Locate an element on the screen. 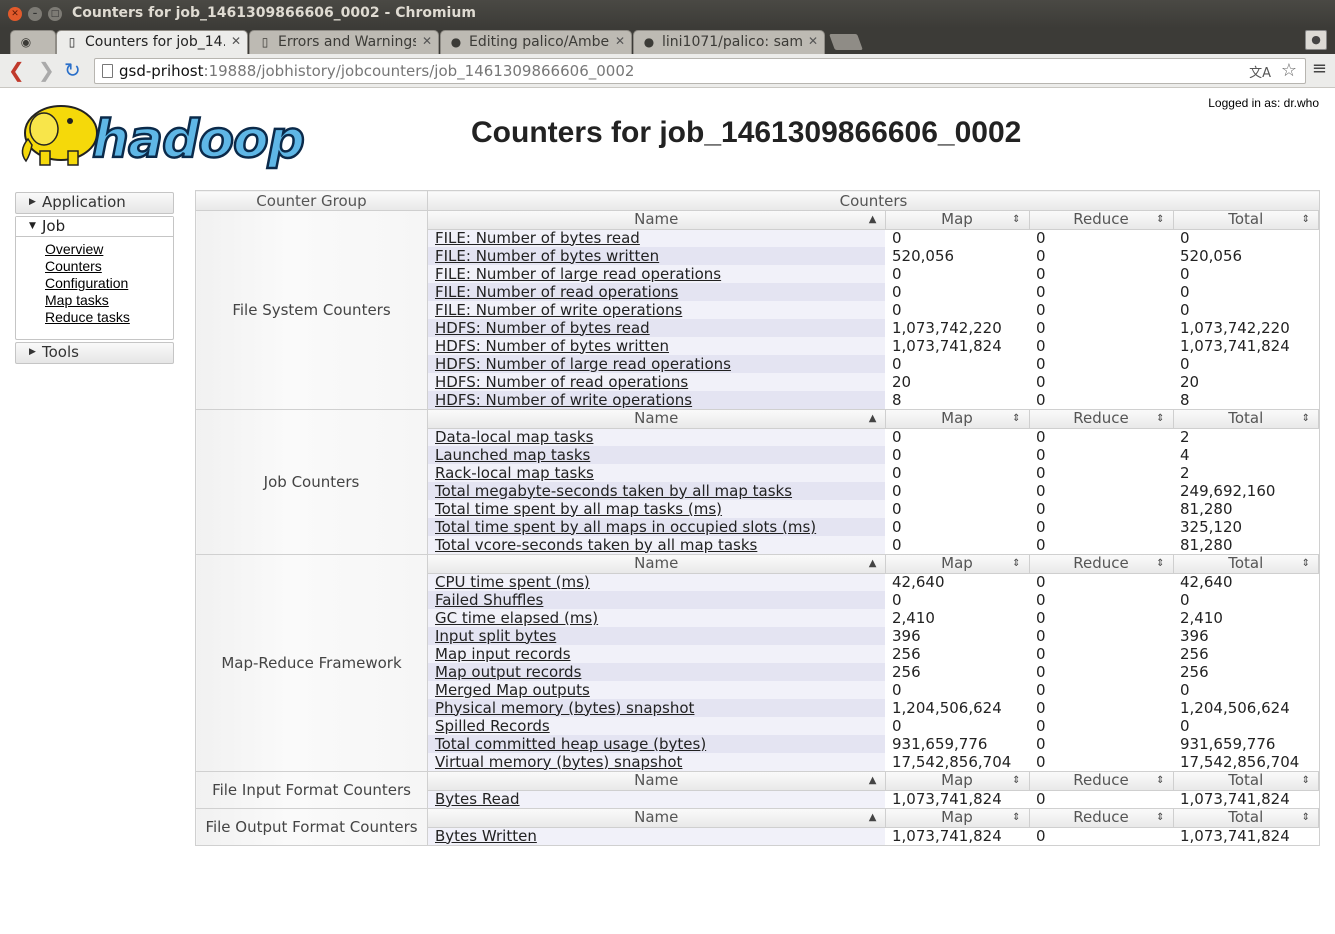 The width and height of the screenshot is (1335, 934). table-row: Failed Shuffles 0 0 0 is located at coordinates (873, 600).